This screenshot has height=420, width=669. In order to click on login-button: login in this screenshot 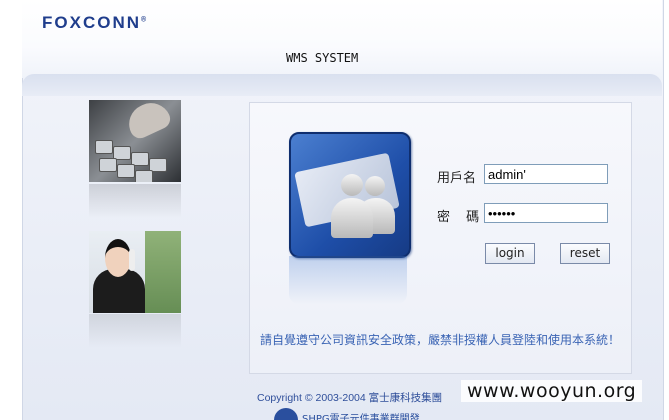, I will do `click(510, 253)`.